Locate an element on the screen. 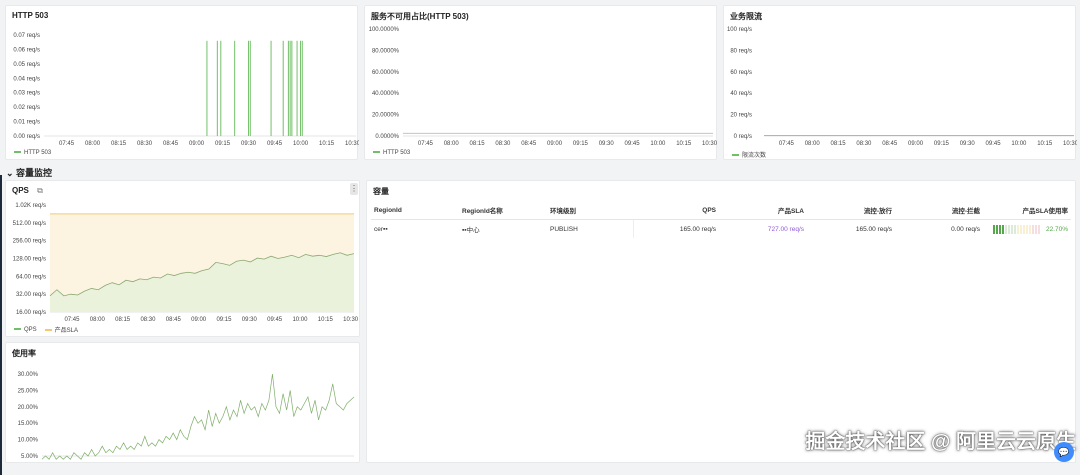  column-header: RegionId is located at coordinates (415, 210).